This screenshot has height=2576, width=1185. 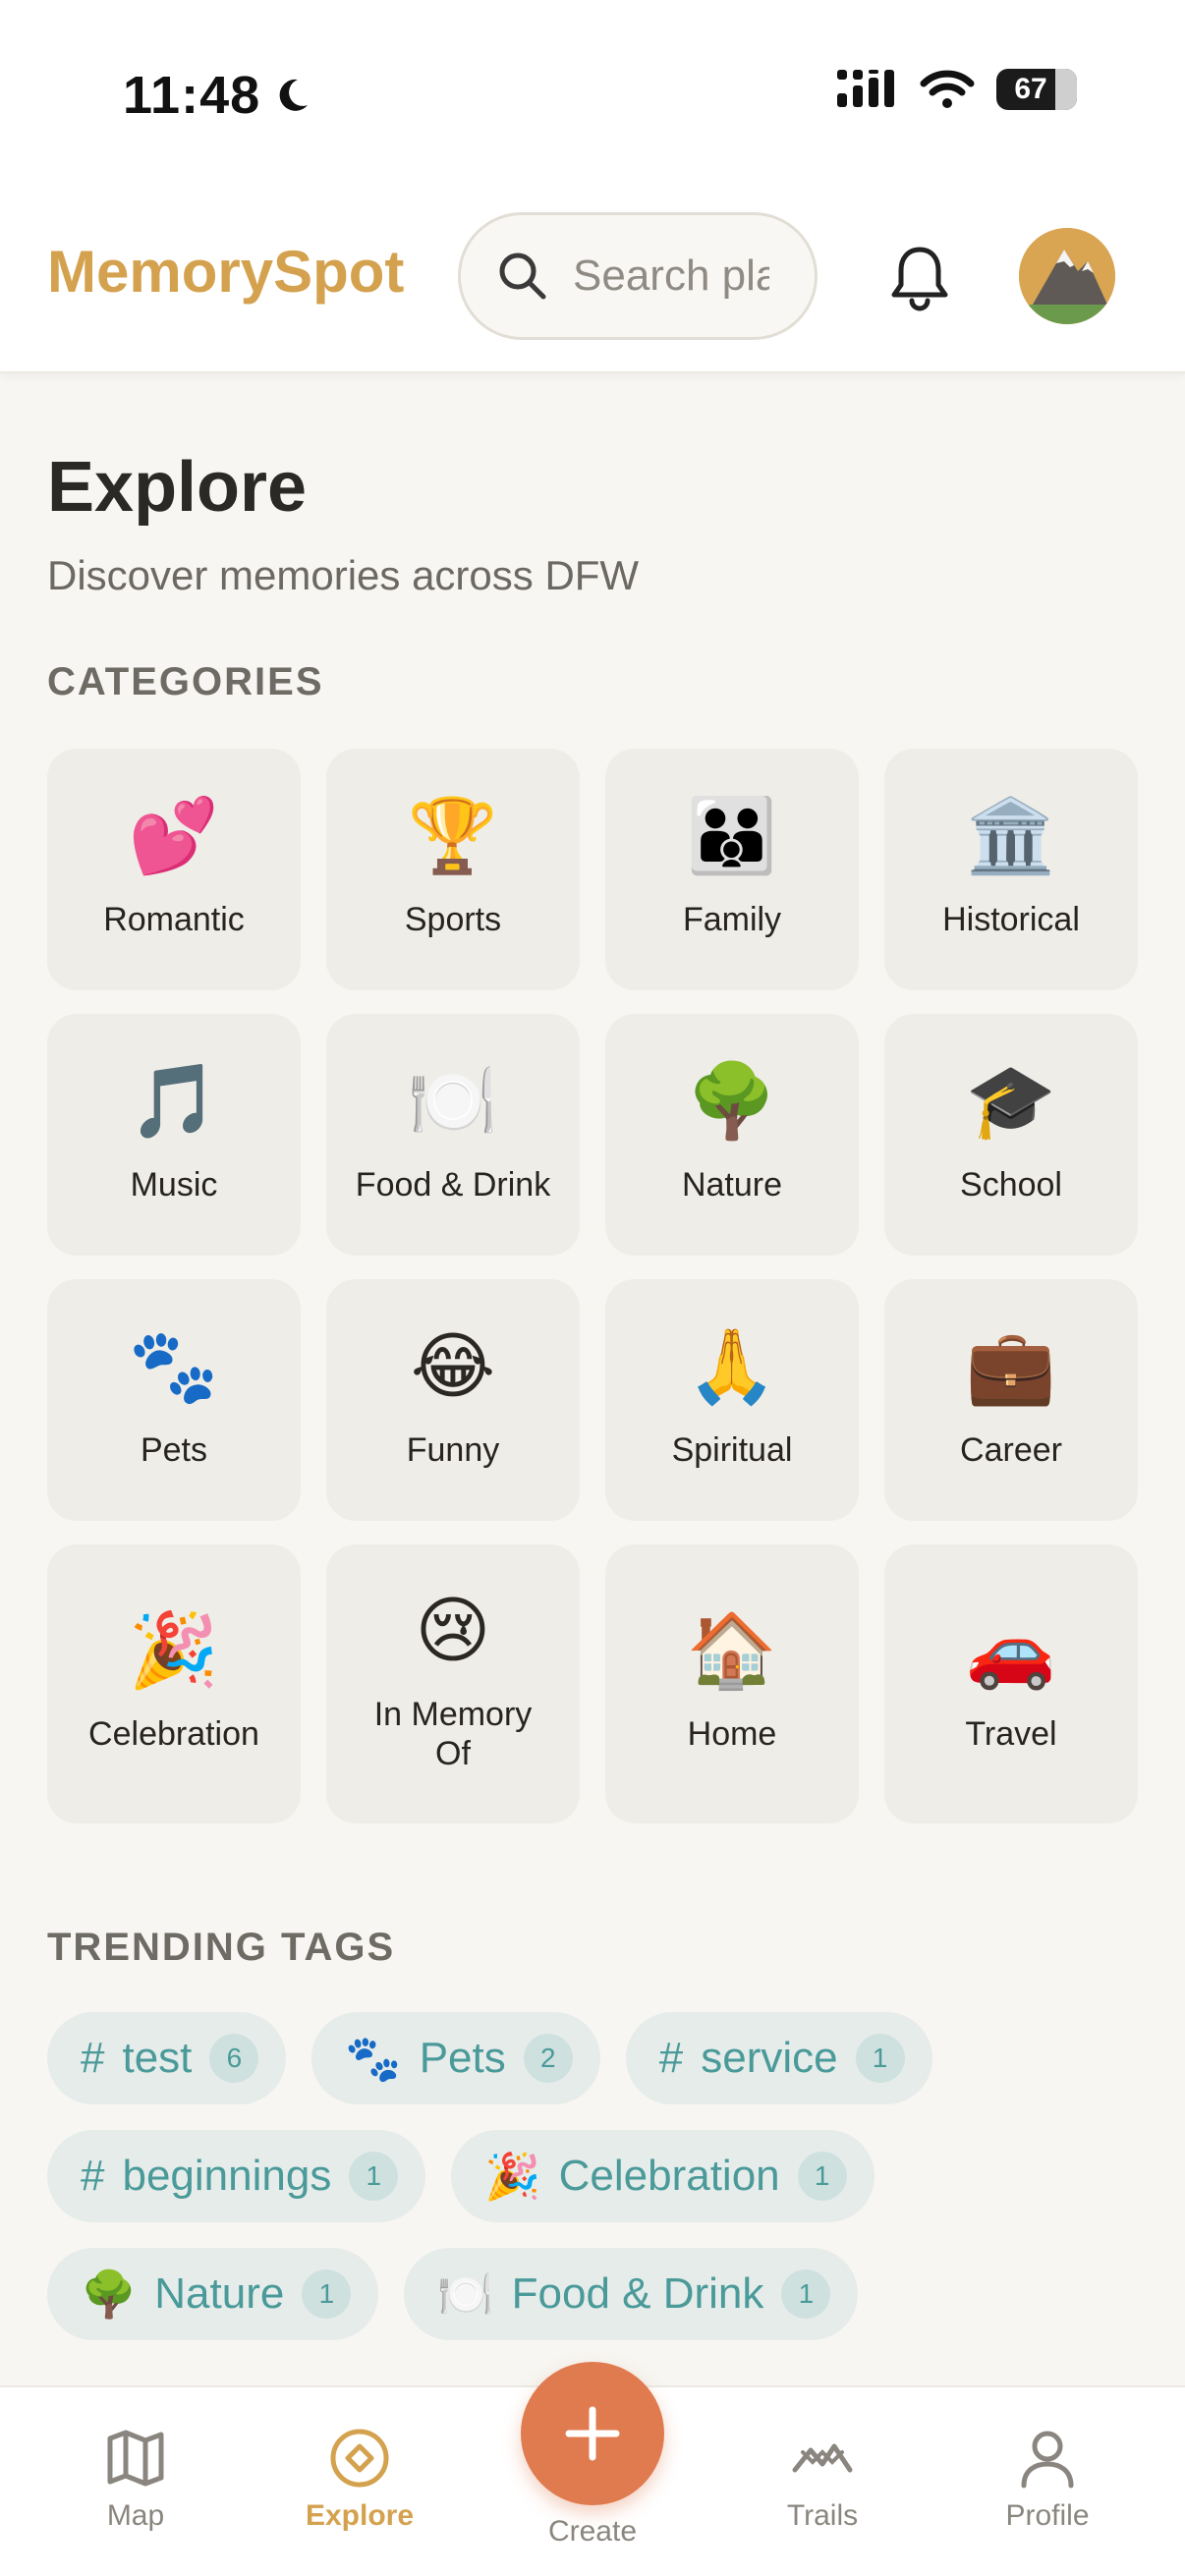 I want to click on music-note-icon: 🎵, so click(x=174, y=1101).